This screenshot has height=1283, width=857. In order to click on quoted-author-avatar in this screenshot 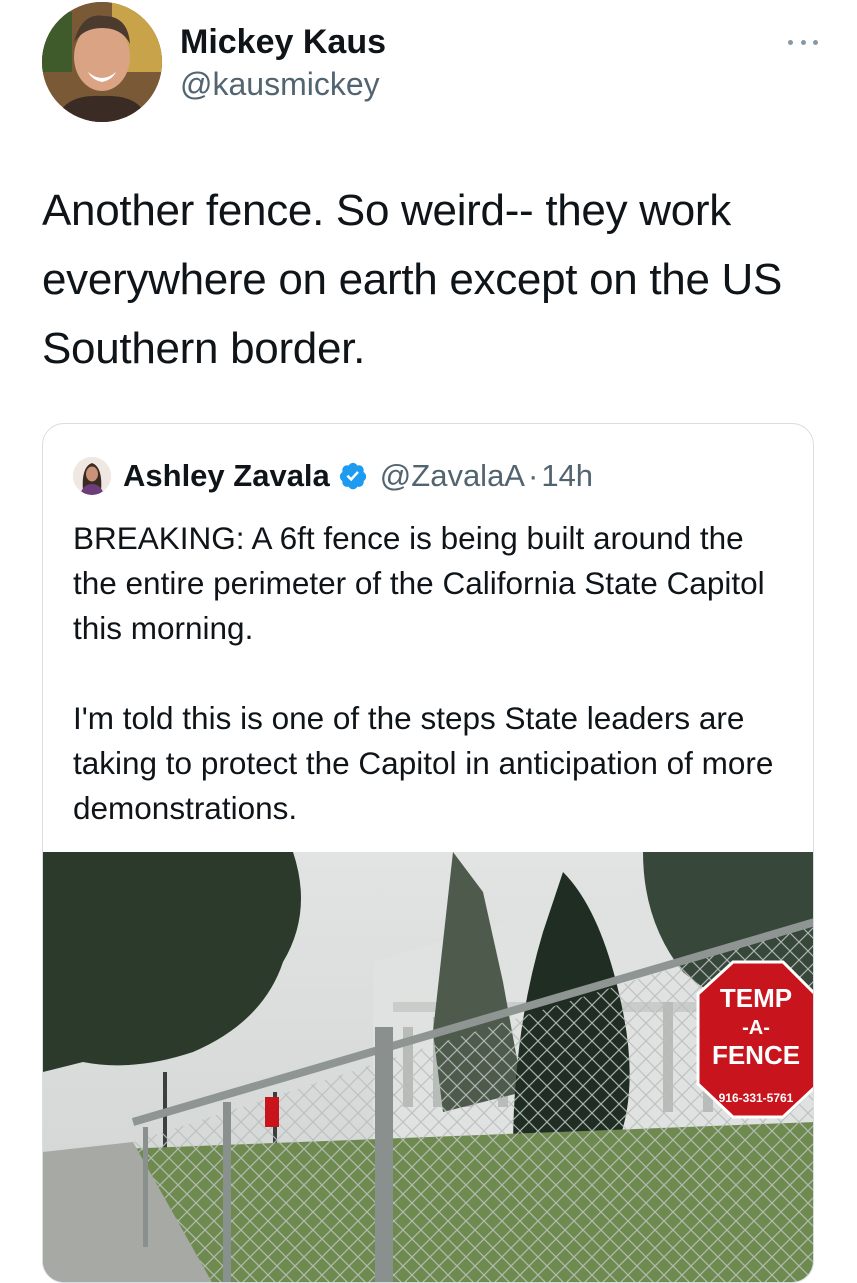, I will do `click(92, 476)`.